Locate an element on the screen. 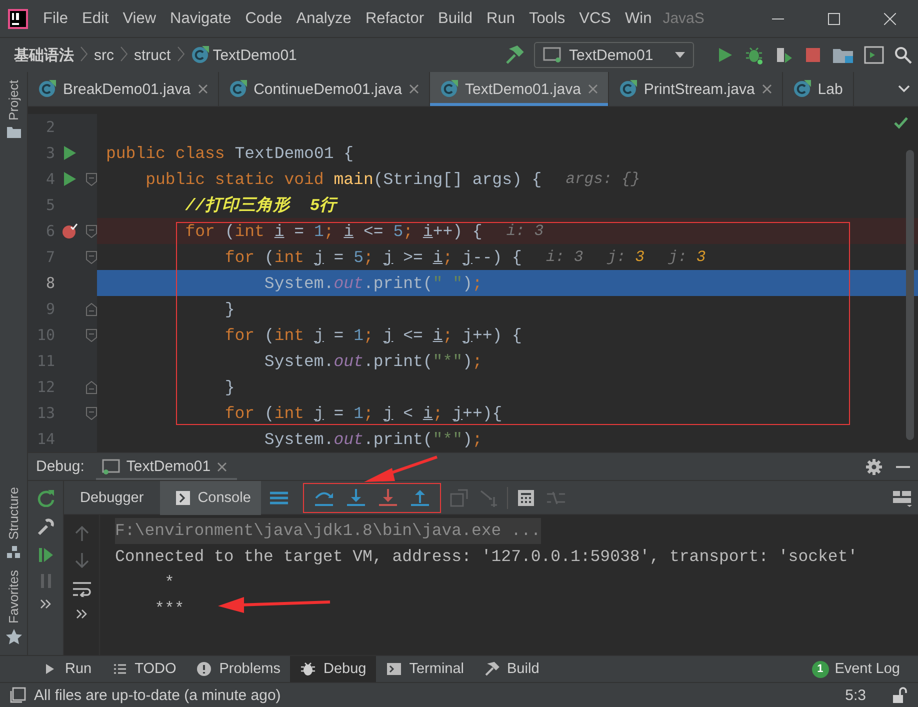 The height and width of the screenshot is (707, 918). view-tab: Debugger is located at coordinates (109, 497).